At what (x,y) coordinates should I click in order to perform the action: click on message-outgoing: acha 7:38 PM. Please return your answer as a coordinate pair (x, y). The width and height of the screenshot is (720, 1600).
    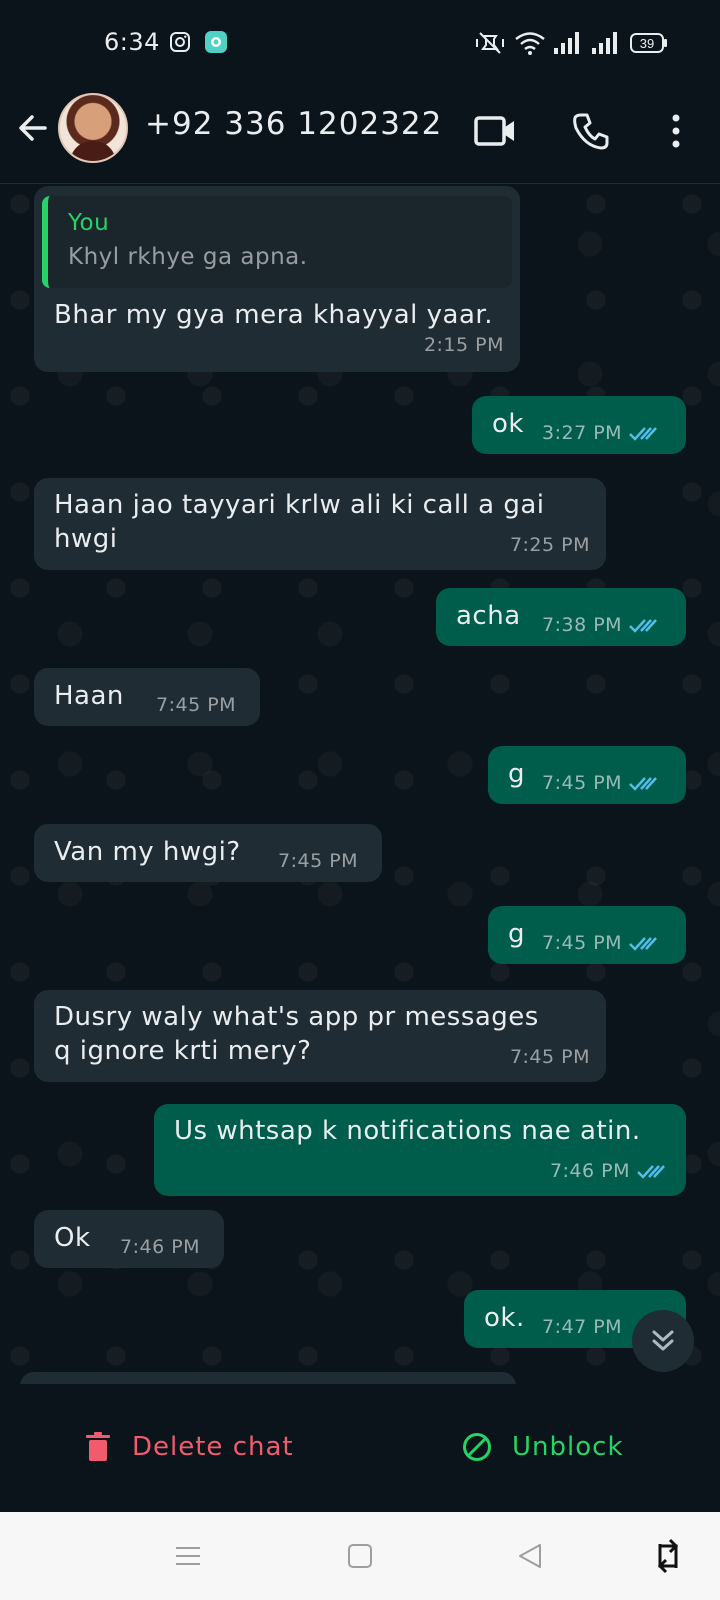
    Looking at the image, I should click on (561, 617).